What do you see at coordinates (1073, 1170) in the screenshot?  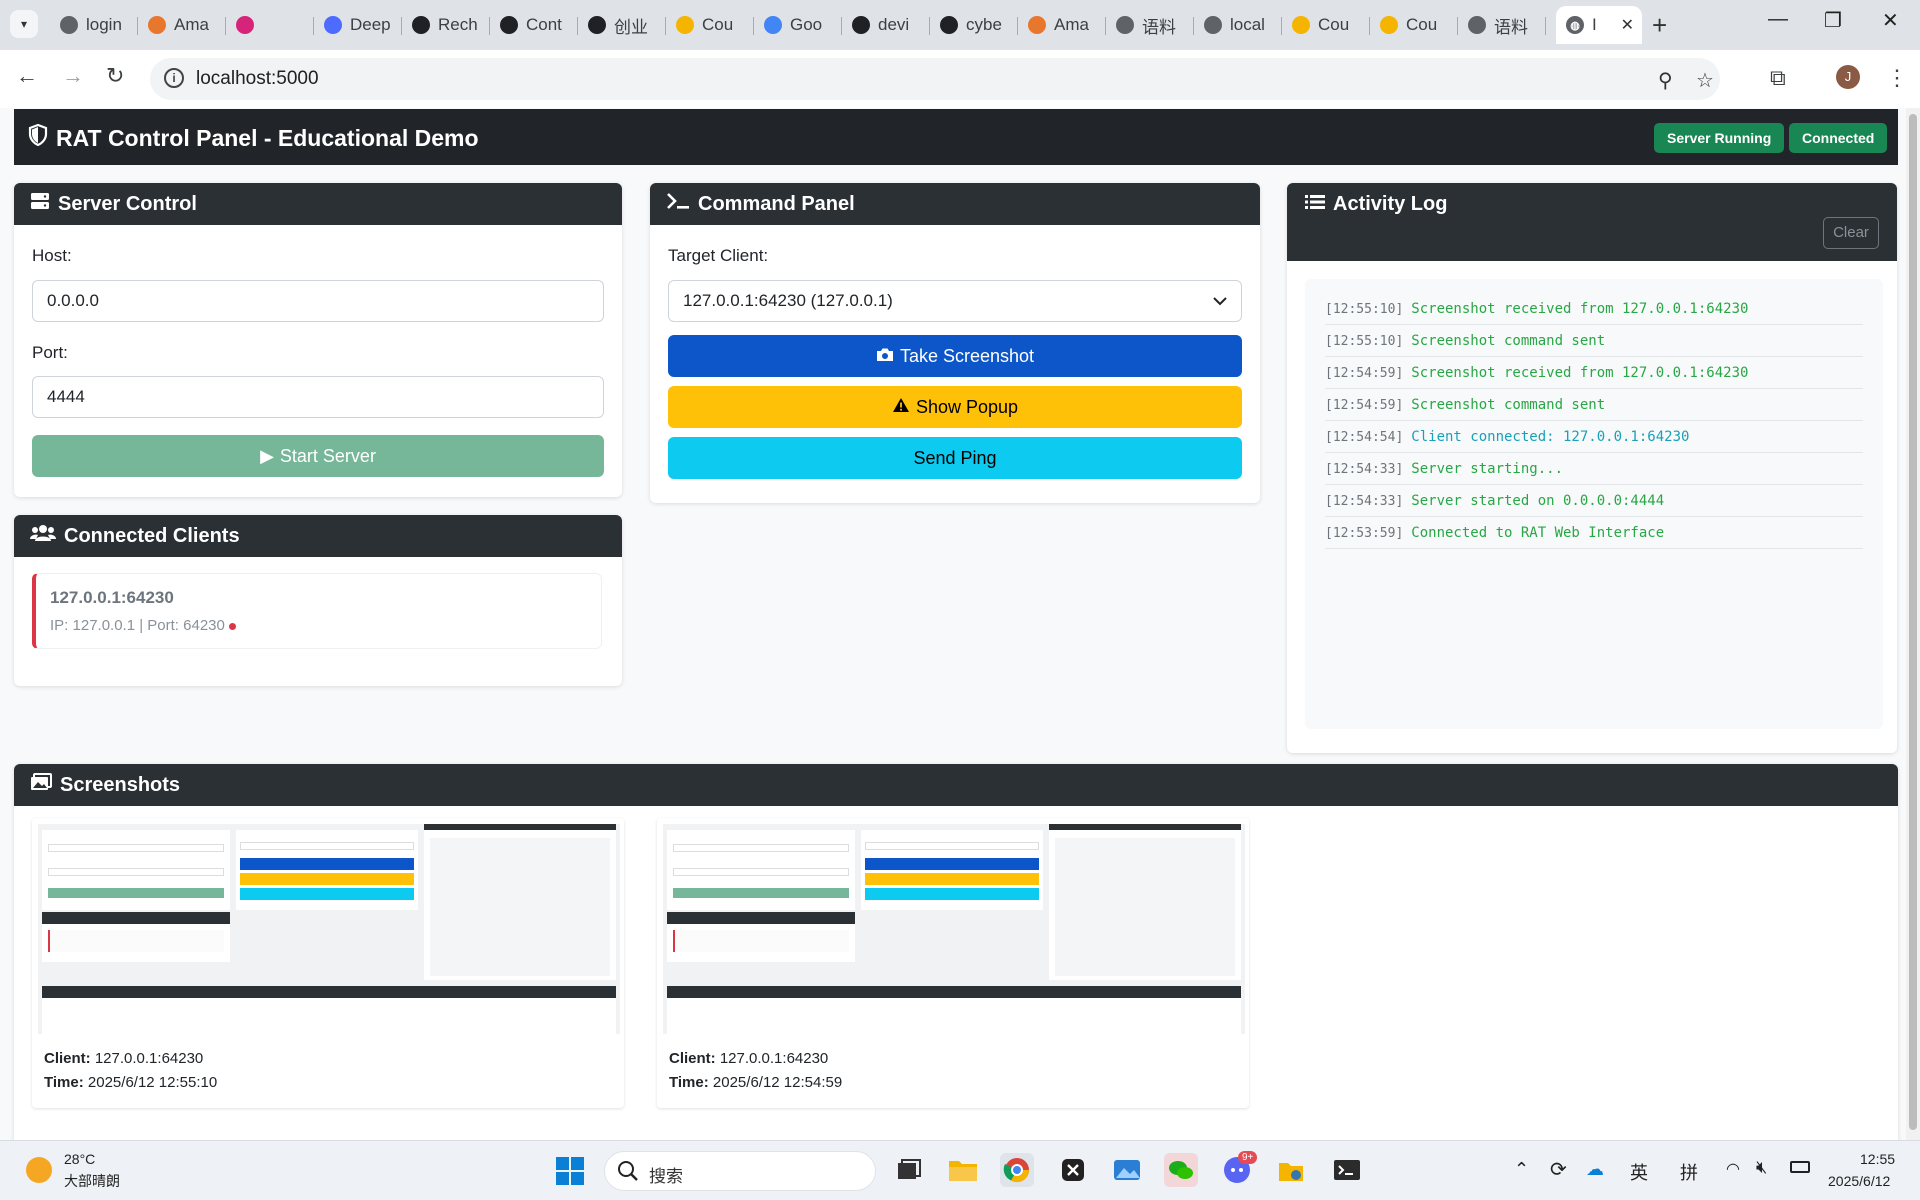 I see `app-black-icon` at bounding box center [1073, 1170].